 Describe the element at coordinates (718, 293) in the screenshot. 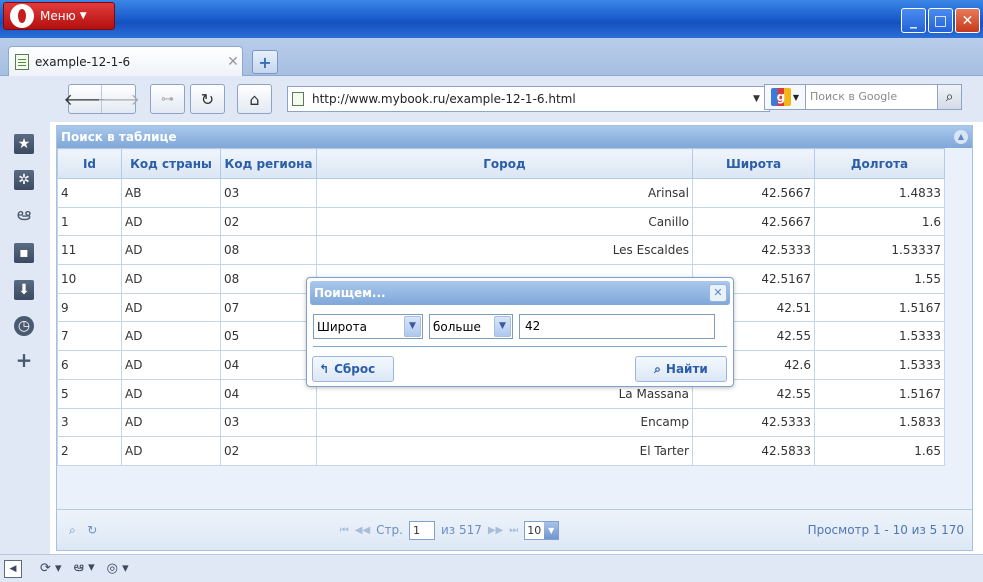

I see `close-icon: ✕` at that location.